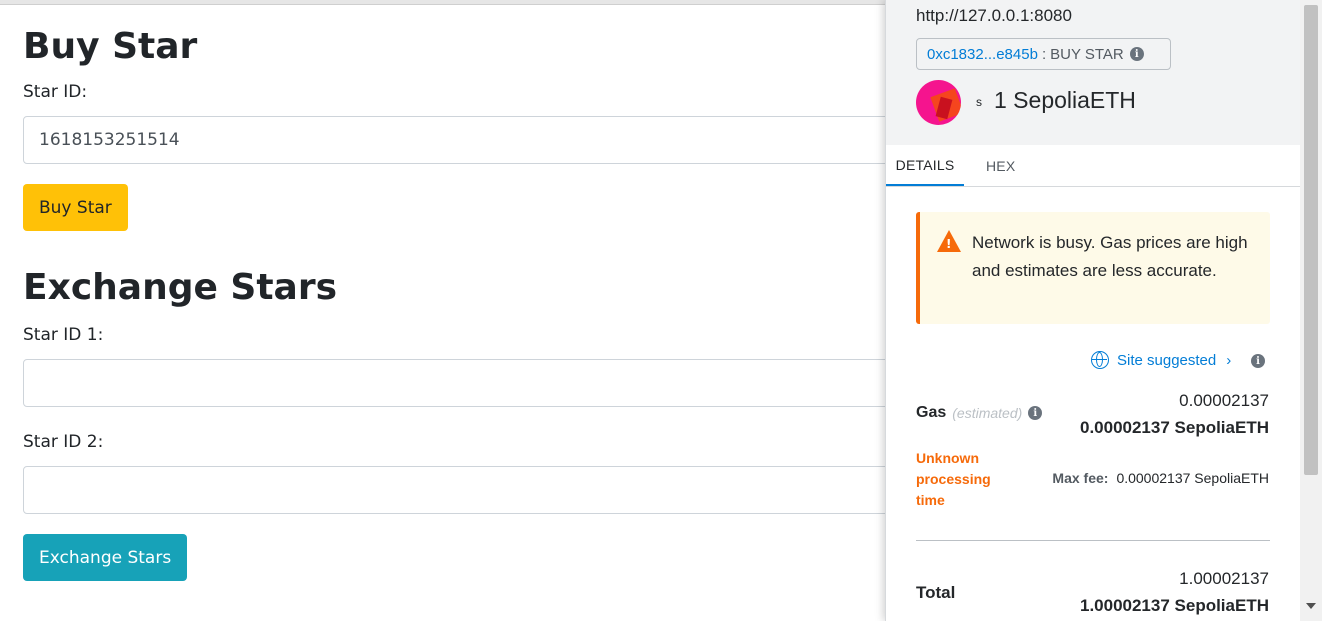 Image resolution: width=1322 pixels, height=621 pixels. What do you see at coordinates (63, 442) in the screenshot?
I see `star-id-2-label: Star ID 2:` at bounding box center [63, 442].